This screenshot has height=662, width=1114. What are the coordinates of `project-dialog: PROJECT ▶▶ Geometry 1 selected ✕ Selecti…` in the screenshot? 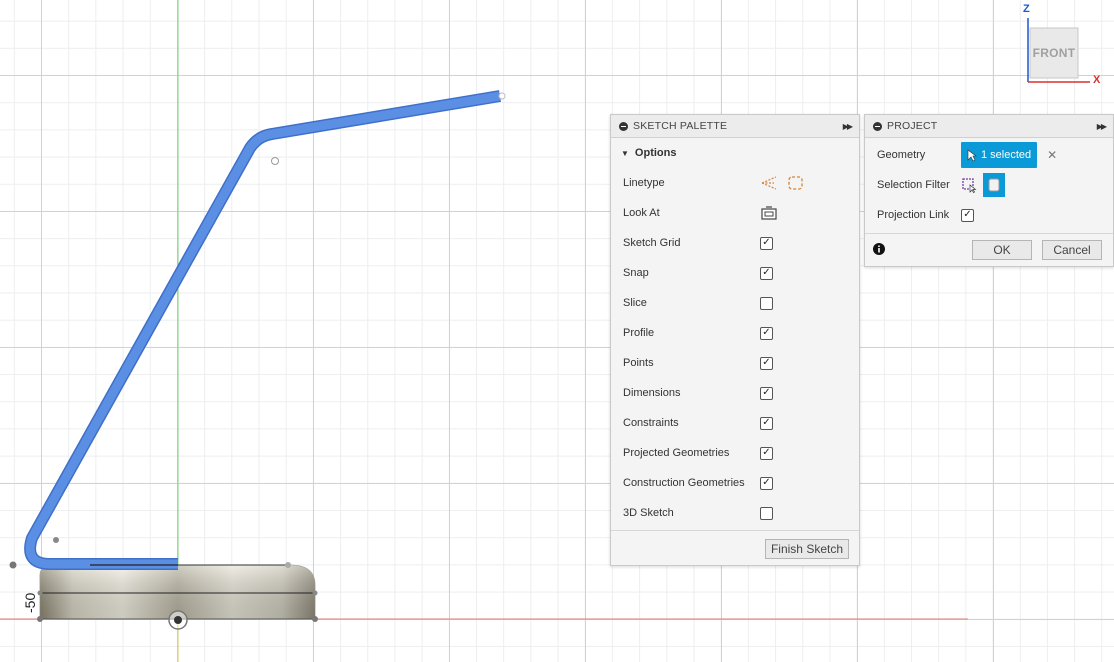 It's located at (989, 190).